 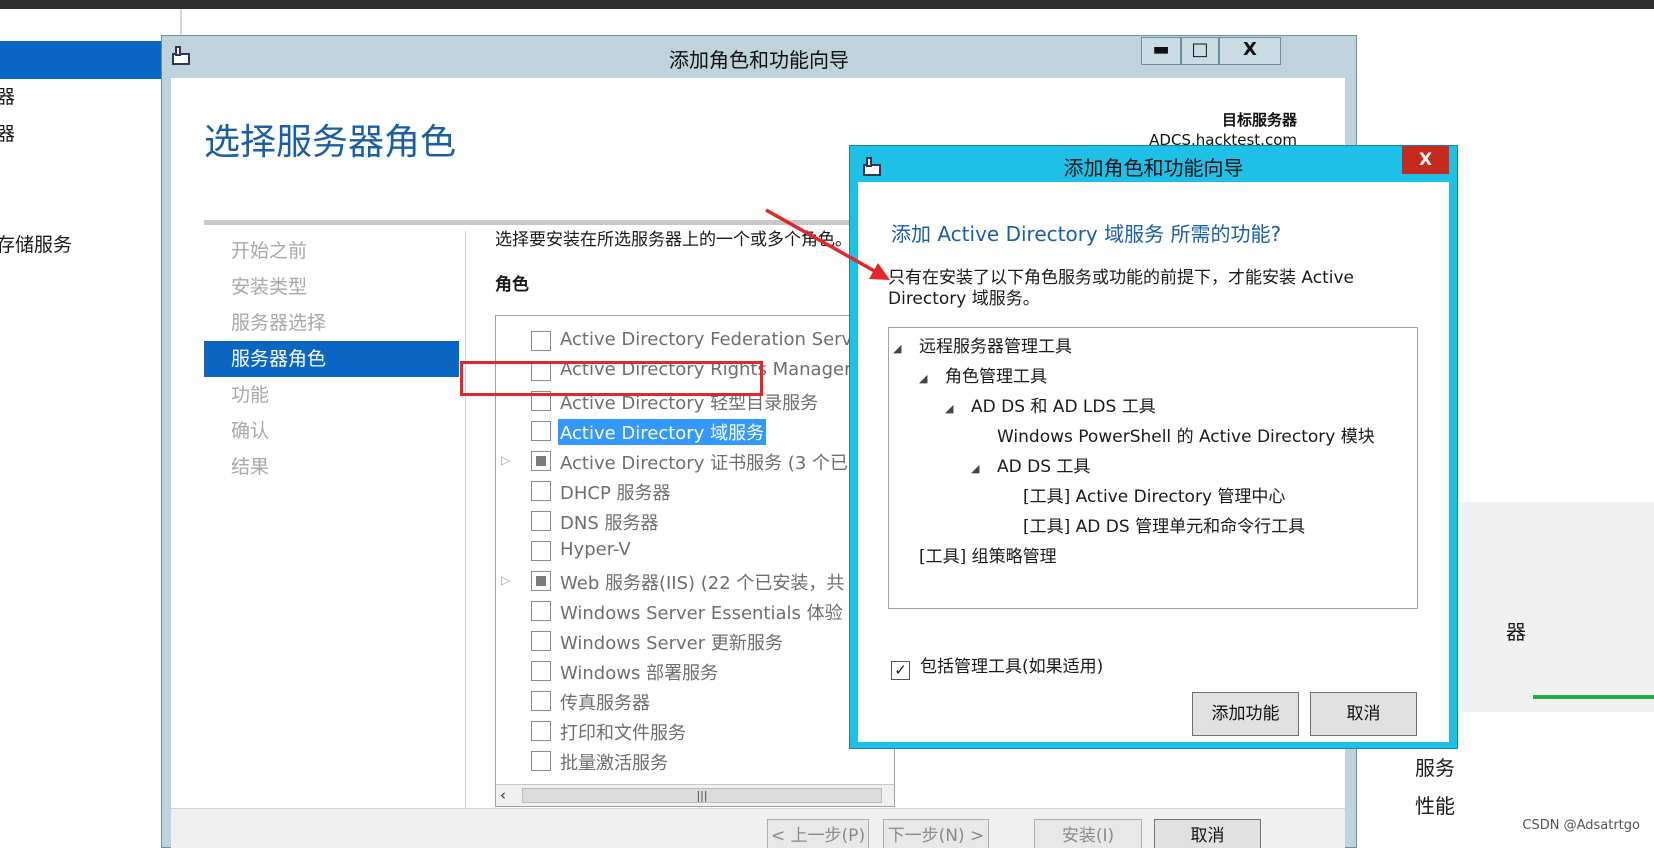 What do you see at coordinates (609, 523) in the screenshot?
I see `role-label: DNS 服务器` at bounding box center [609, 523].